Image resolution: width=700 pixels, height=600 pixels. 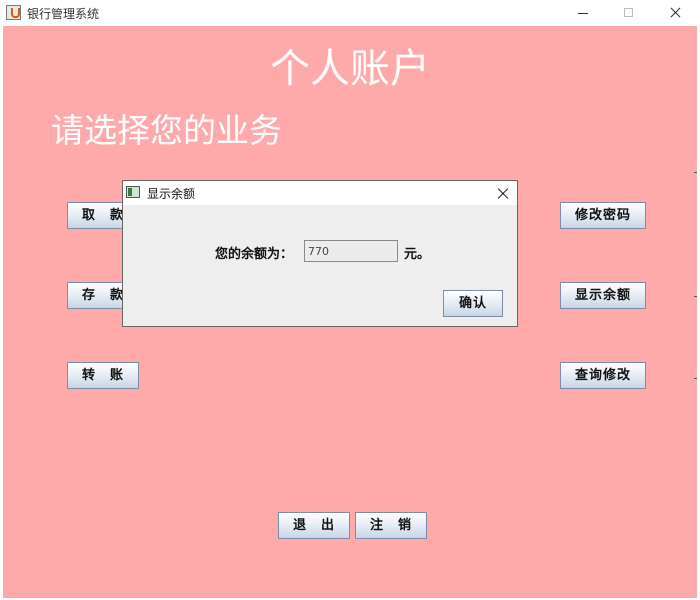 What do you see at coordinates (350, 13) in the screenshot?
I see `window-titlebar: 银行管理系统` at bounding box center [350, 13].